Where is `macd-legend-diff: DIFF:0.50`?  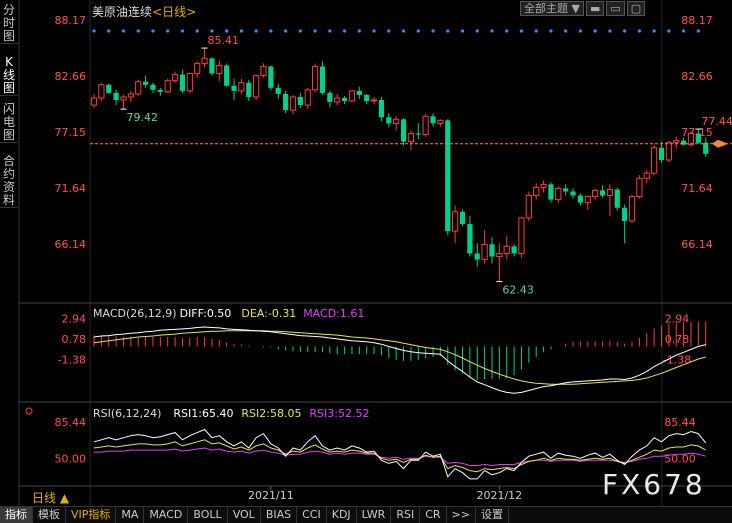 macd-legend-diff: DIFF:0.50 is located at coordinates (206, 313).